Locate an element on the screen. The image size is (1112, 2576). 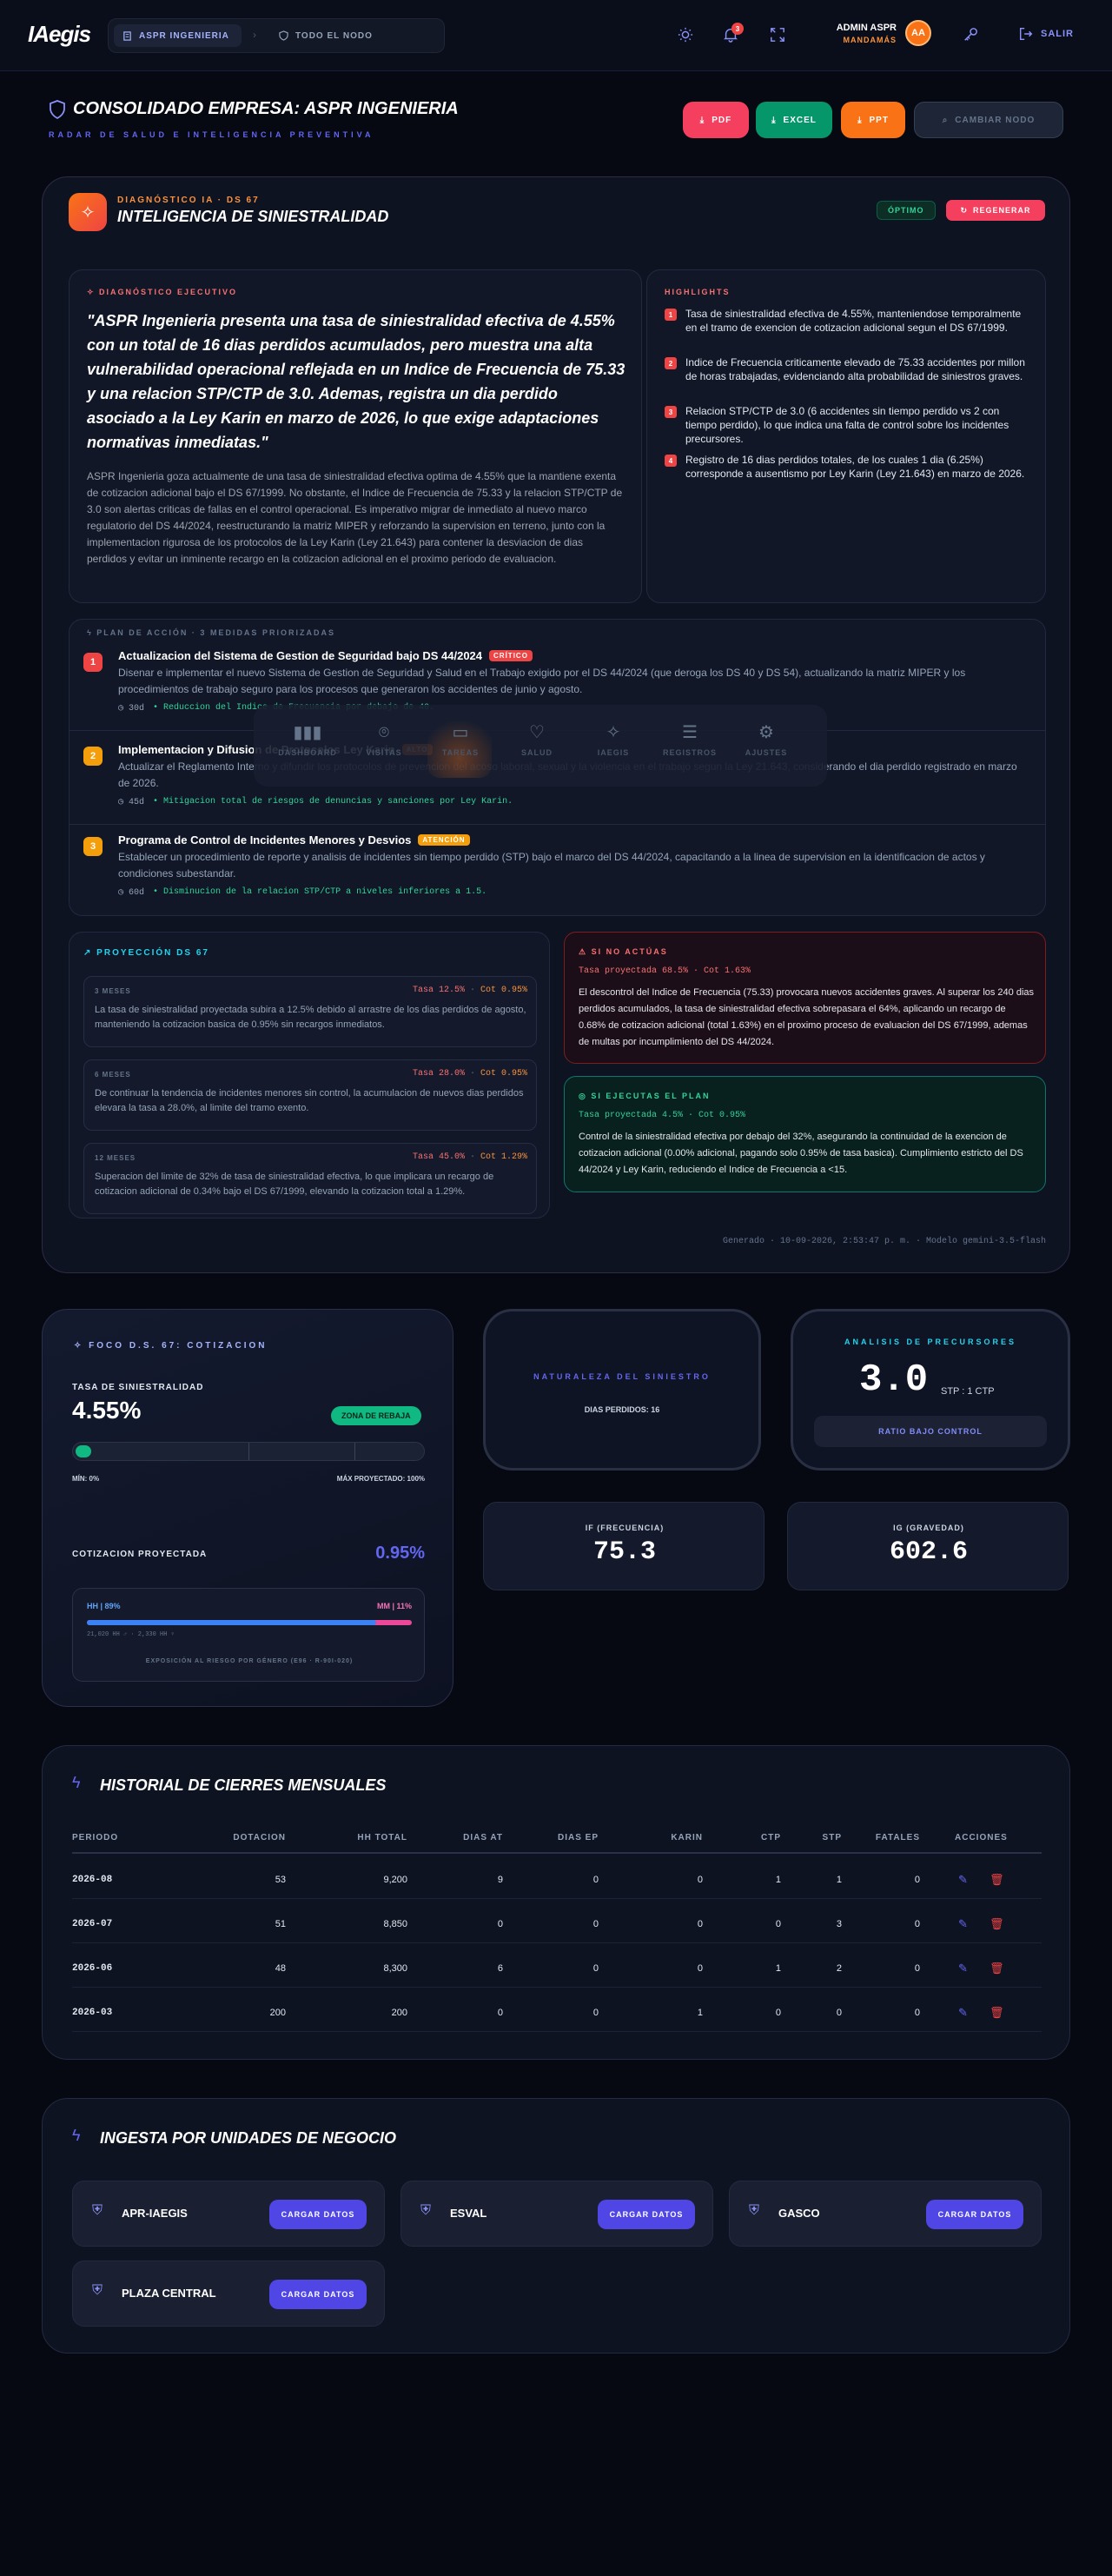
dock-label: TAREAS is located at coordinates (460, 752).